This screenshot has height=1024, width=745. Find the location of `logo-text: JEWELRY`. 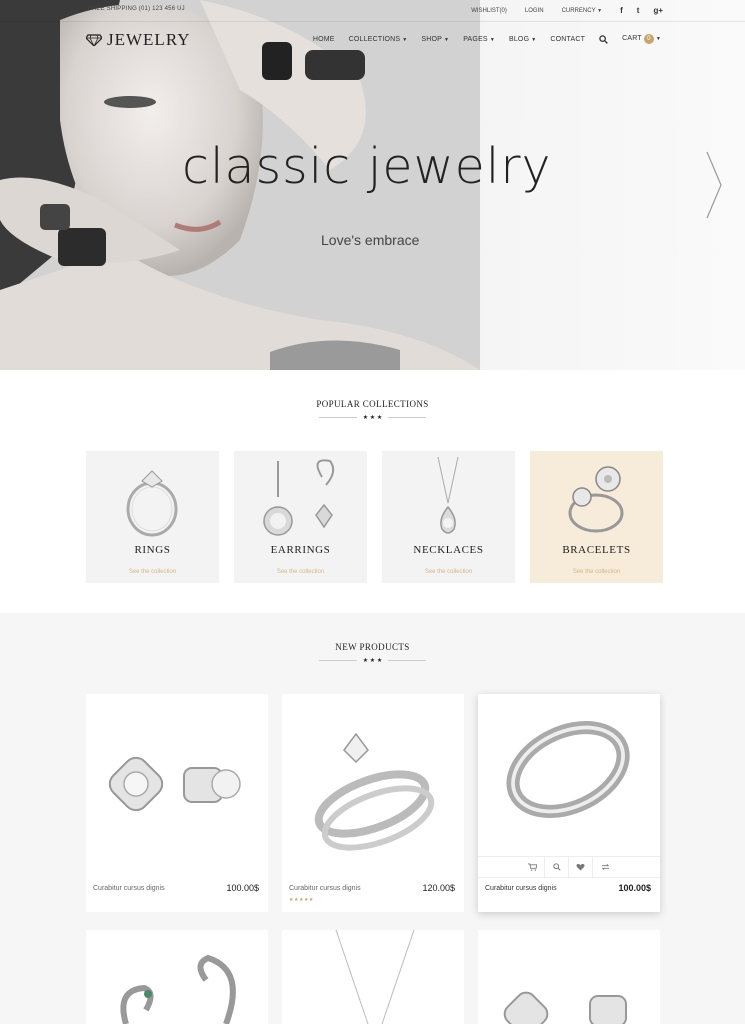

logo-text: JEWELRY is located at coordinates (149, 39).